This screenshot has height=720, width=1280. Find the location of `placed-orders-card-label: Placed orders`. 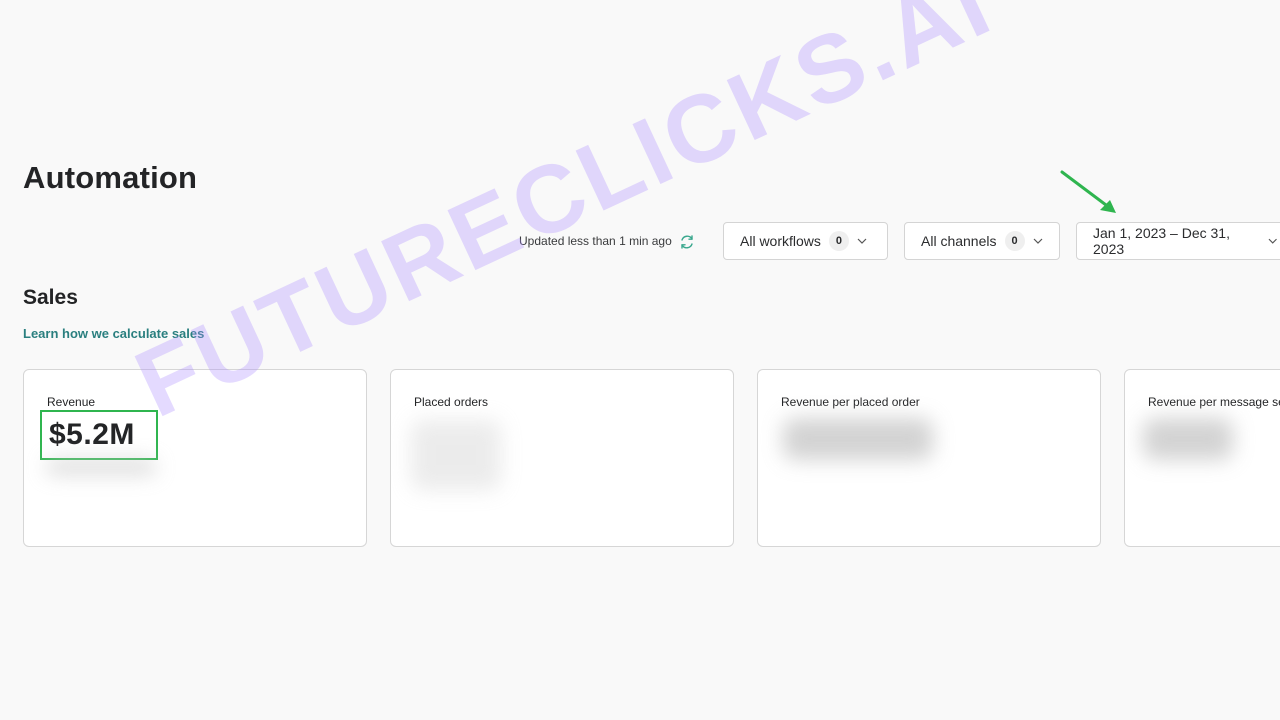

placed-orders-card-label: Placed orders is located at coordinates (451, 402).